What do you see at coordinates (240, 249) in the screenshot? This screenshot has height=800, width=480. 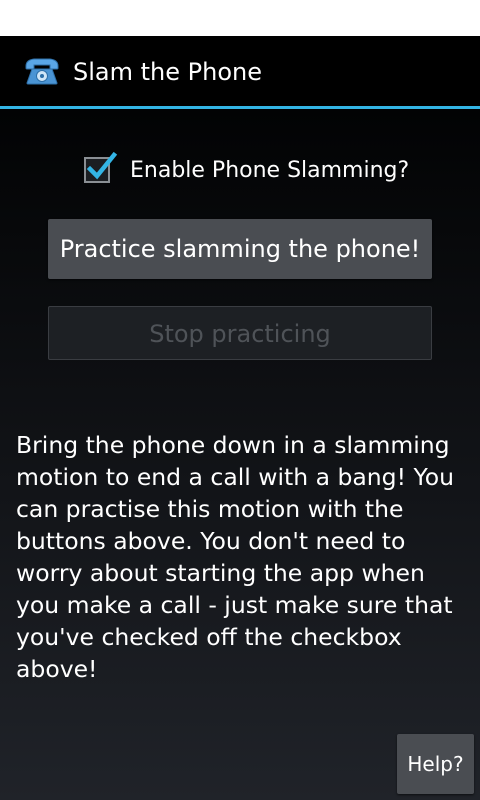 I see `practice-slamming-button: Practice slamming the phone!` at bounding box center [240, 249].